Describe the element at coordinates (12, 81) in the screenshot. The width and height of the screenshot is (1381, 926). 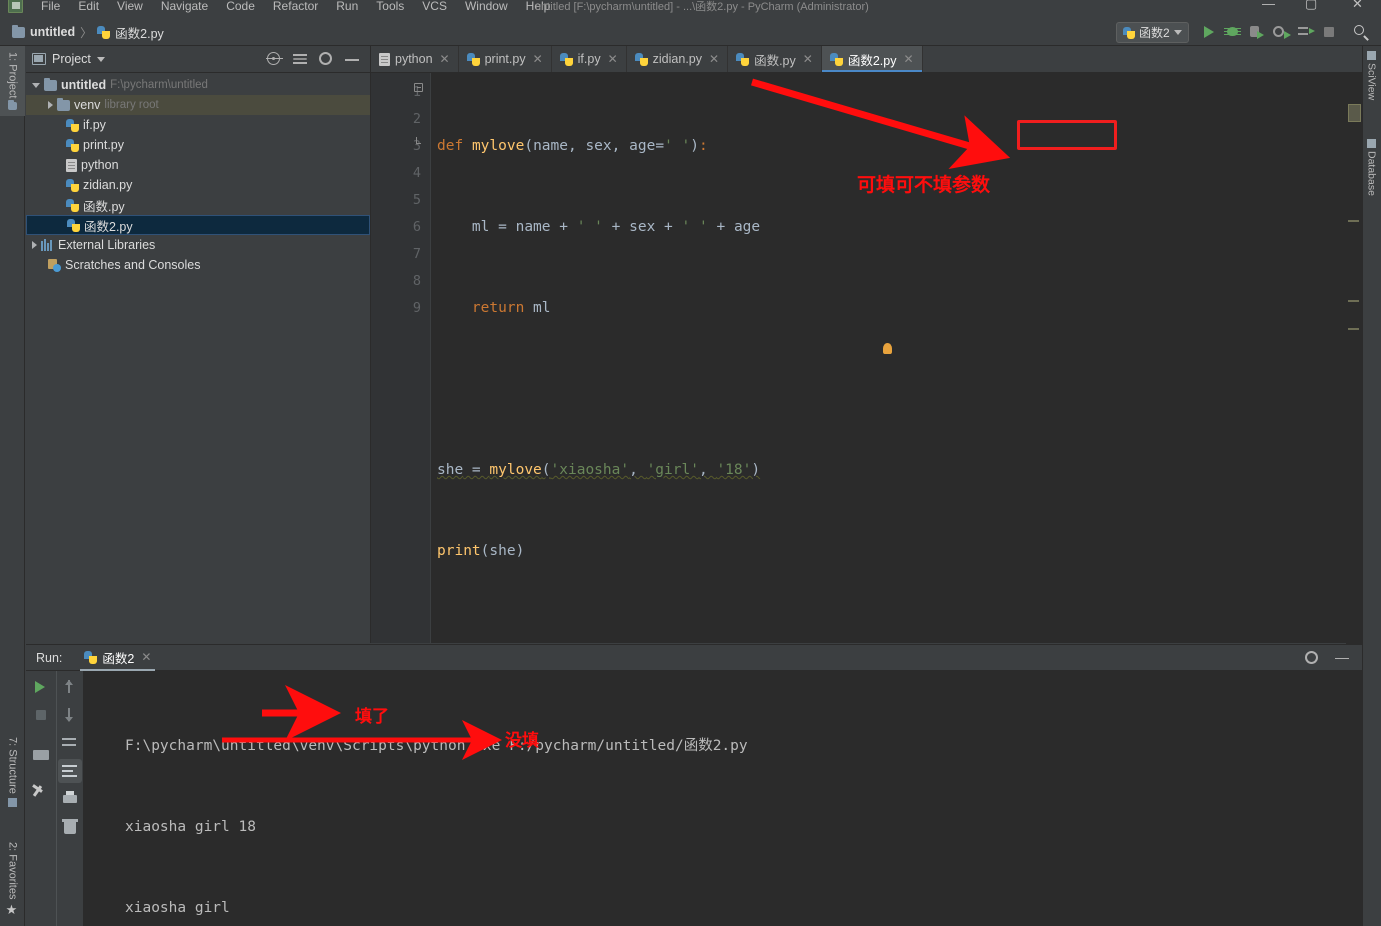
I see `sidebar-item-project: 1: Project` at that location.